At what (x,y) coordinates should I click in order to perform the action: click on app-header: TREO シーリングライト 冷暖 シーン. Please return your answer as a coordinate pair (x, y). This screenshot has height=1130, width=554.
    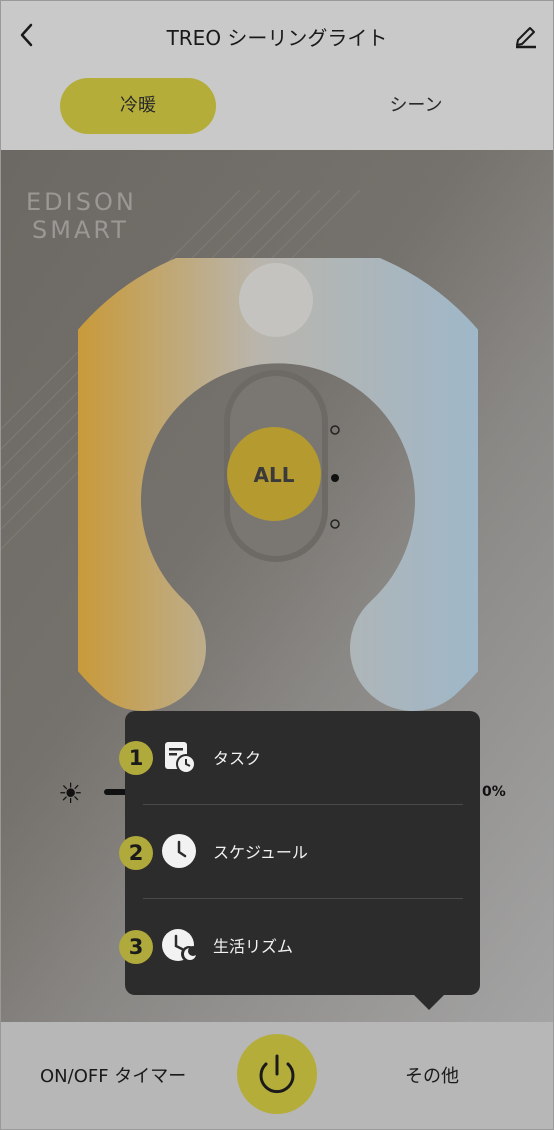
    Looking at the image, I should click on (277, 75).